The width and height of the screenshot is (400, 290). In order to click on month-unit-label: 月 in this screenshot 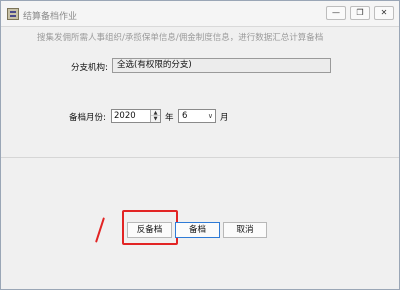, I will do `click(224, 118)`.